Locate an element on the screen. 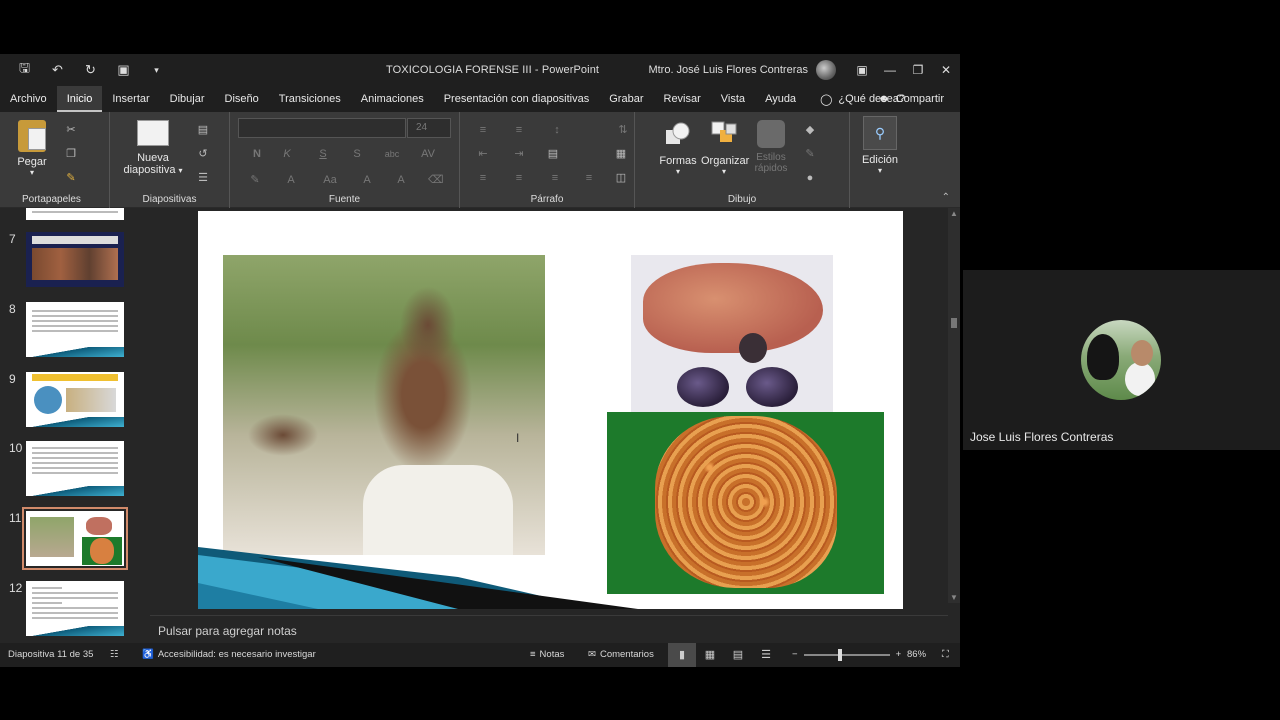 The width and height of the screenshot is (1280, 720). redo-icon: ↻ is located at coordinates (90, 70).